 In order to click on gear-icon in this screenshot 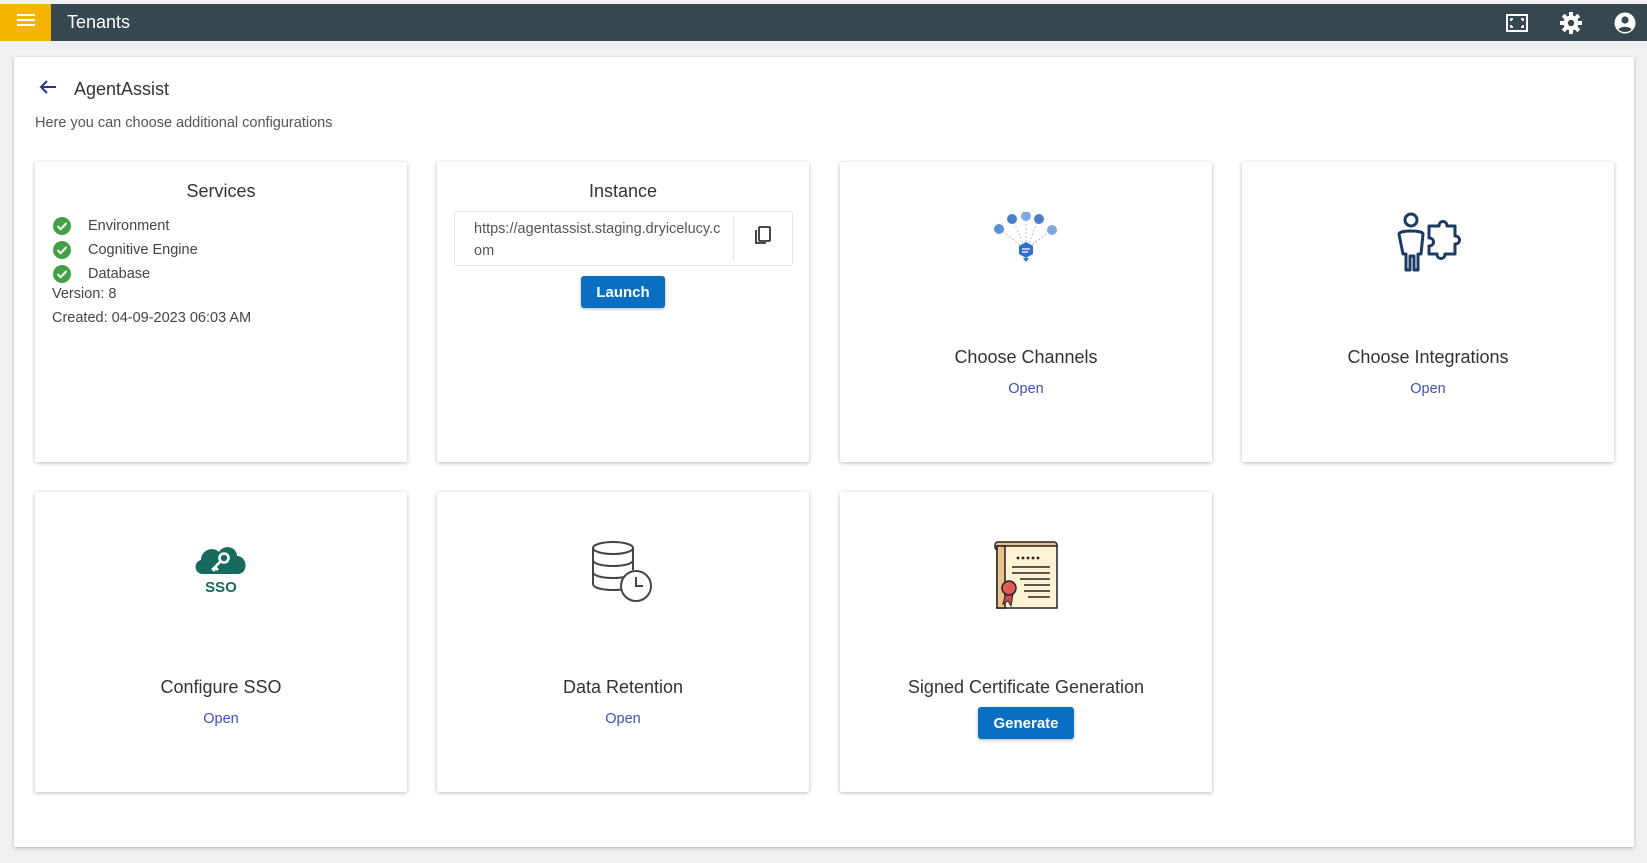, I will do `click(1571, 23)`.